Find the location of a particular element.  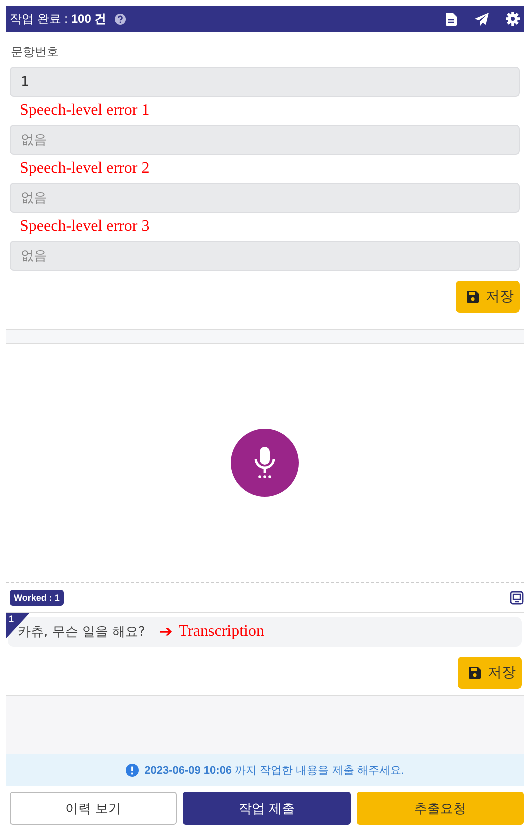

info-icon is located at coordinates (132, 770).